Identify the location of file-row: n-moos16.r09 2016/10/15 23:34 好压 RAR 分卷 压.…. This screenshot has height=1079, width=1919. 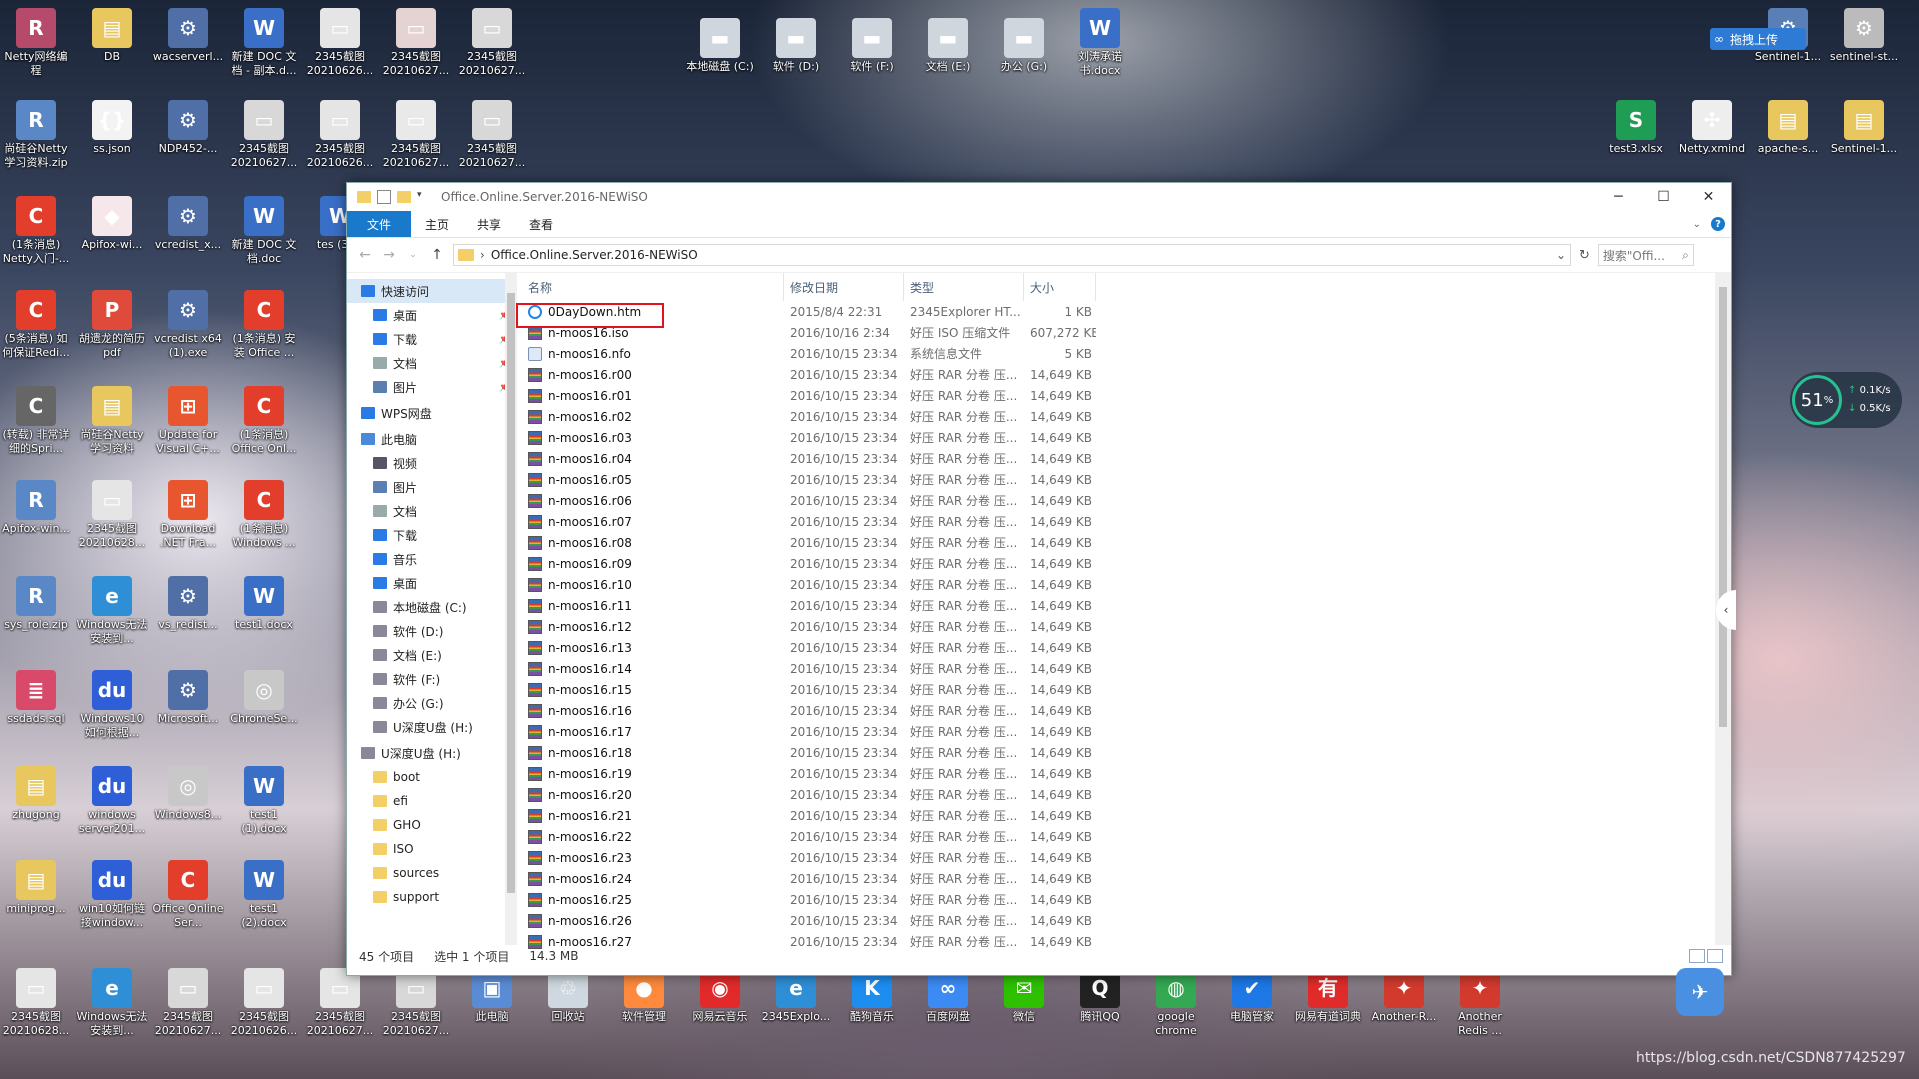
(1124, 563).